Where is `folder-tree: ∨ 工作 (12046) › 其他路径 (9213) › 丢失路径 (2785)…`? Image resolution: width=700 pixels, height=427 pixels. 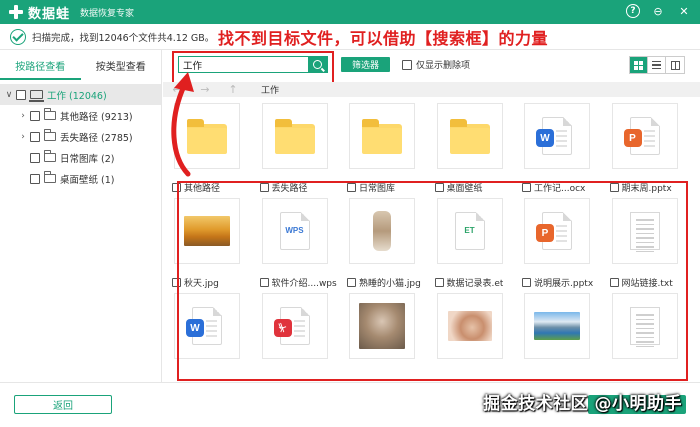 folder-tree: ∨ 工作 (12046) › 其他路径 (9213) › 丢失路径 (2785)… is located at coordinates (80, 136).